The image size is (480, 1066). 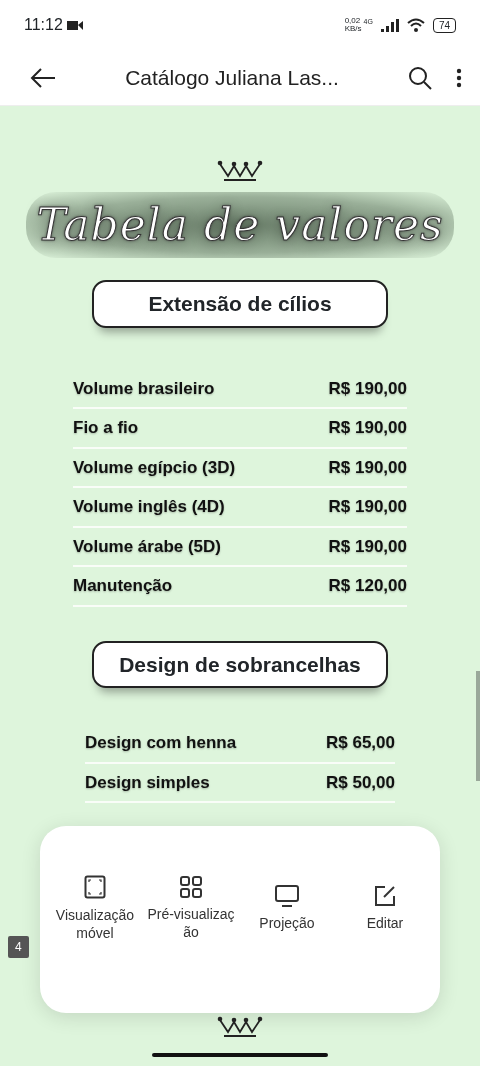 What do you see at coordinates (353, 21) in the screenshot?
I see `data-rate-text: 0,02` at bounding box center [353, 21].